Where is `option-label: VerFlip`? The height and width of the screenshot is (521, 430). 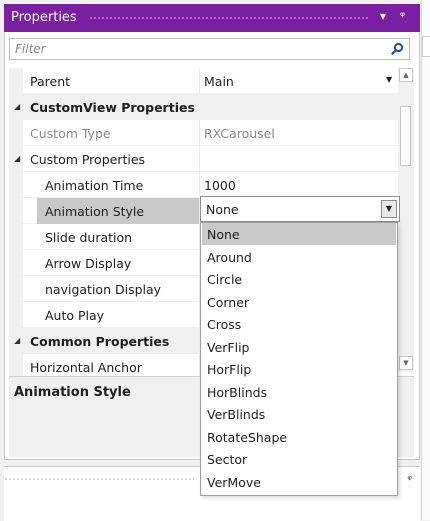 option-label: VerFlip is located at coordinates (228, 347).